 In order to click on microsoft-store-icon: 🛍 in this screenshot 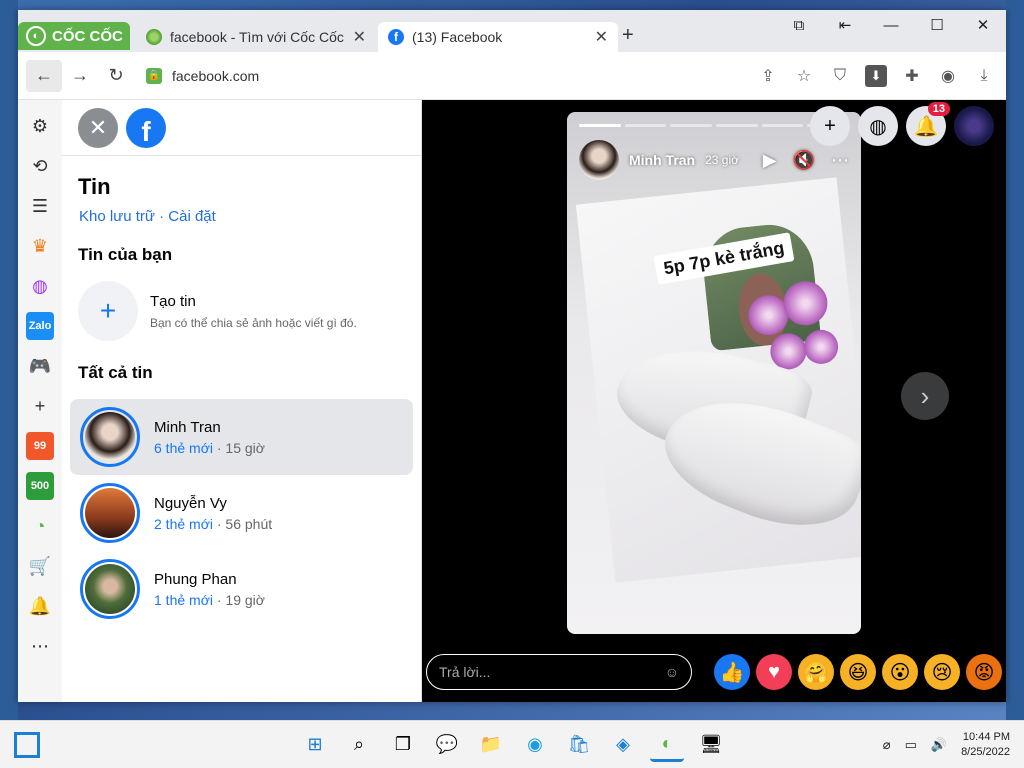, I will do `click(579, 745)`.